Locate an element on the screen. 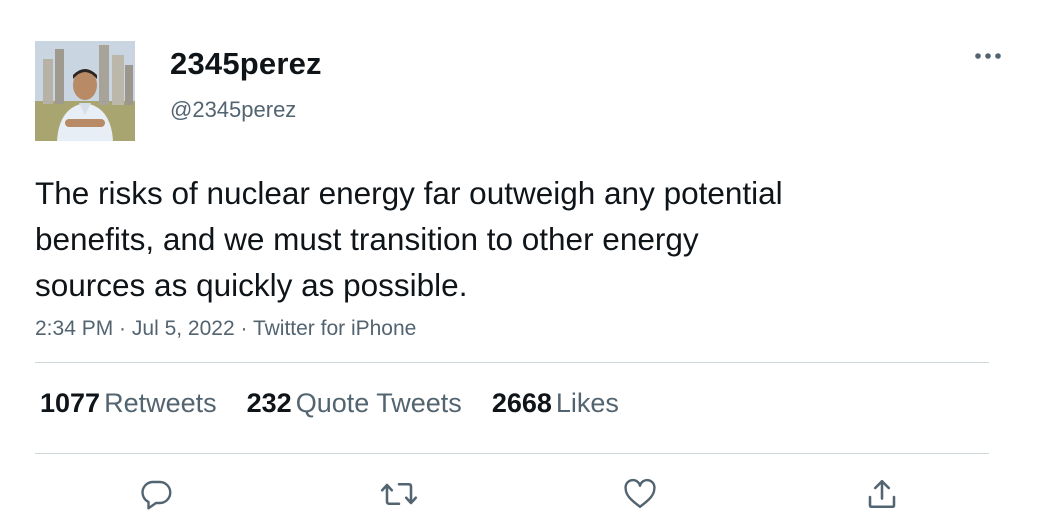  share-button is located at coordinates (882, 494).